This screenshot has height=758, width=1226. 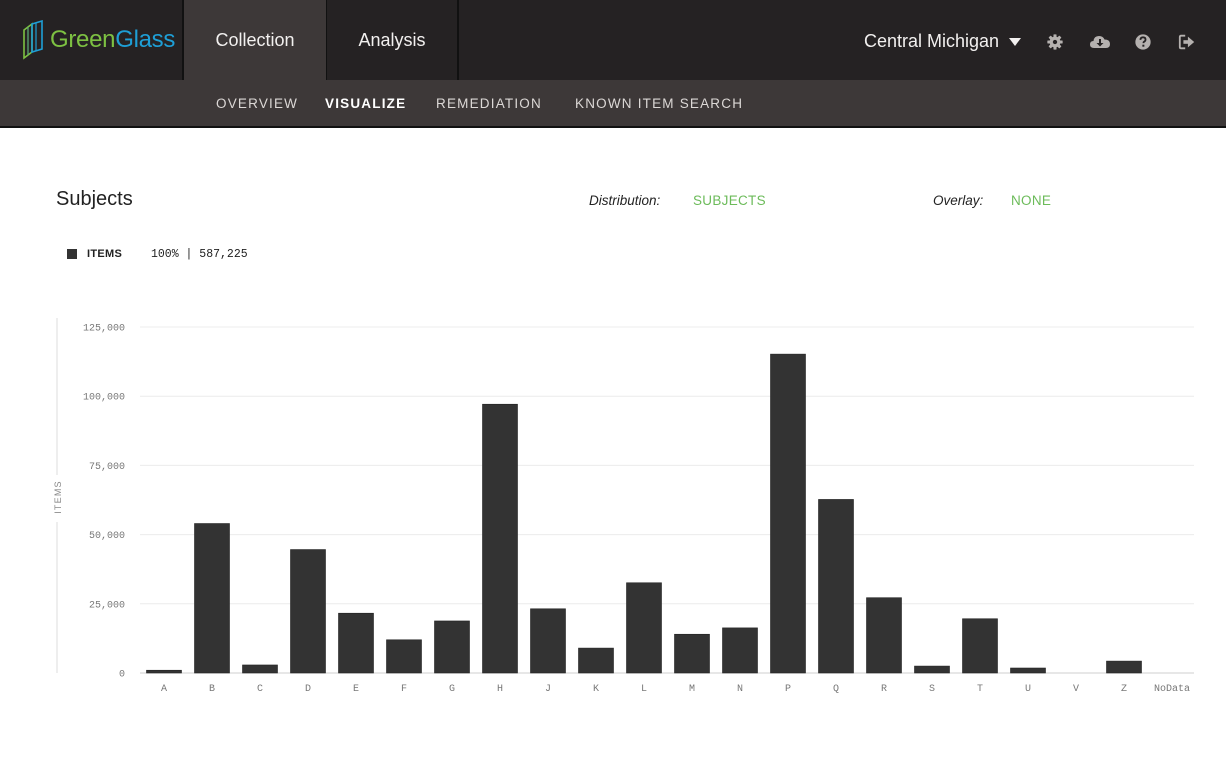 I want to click on subnav-known-item-search: KNOWN ITEM SEARCH, so click(x=659, y=103).